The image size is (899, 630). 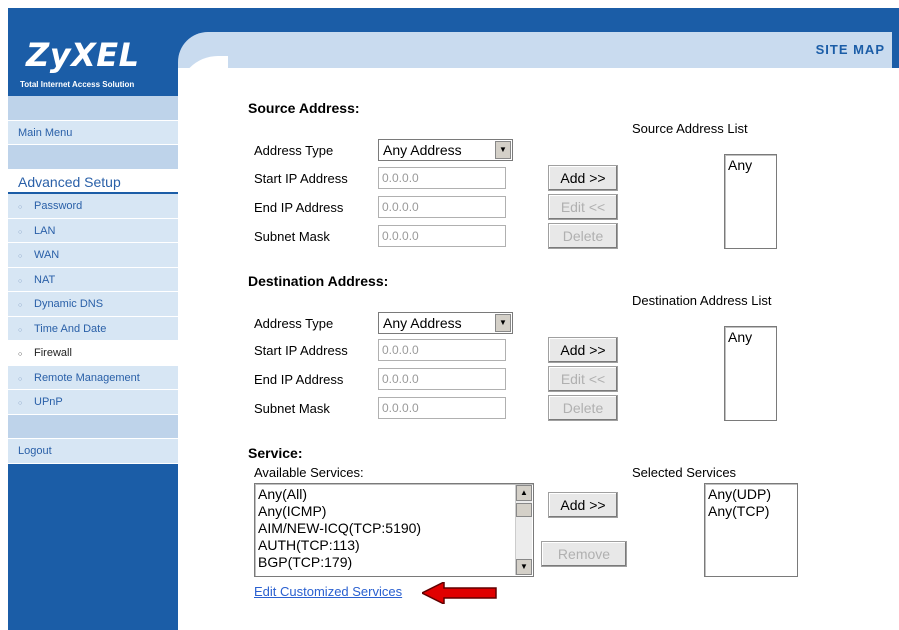 What do you see at coordinates (583, 350) in the screenshot?
I see `destination-add-button: Add >>` at bounding box center [583, 350].